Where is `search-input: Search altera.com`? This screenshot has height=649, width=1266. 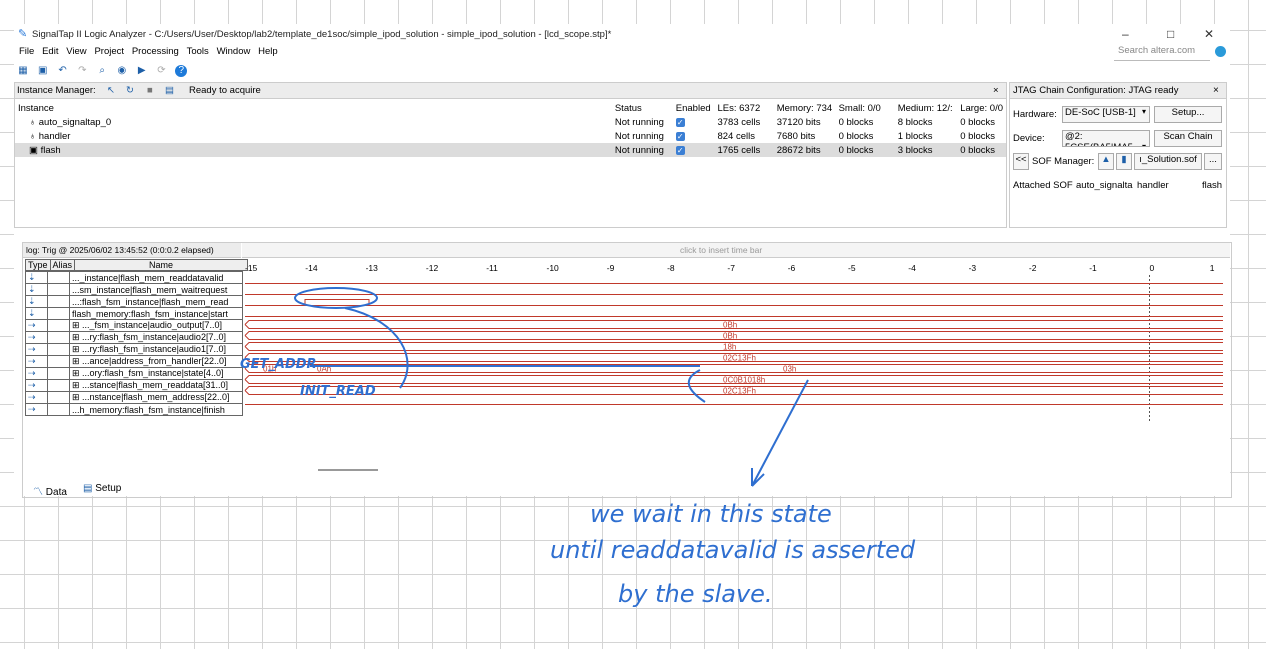
search-input: Search altera.com is located at coordinates (1162, 53).